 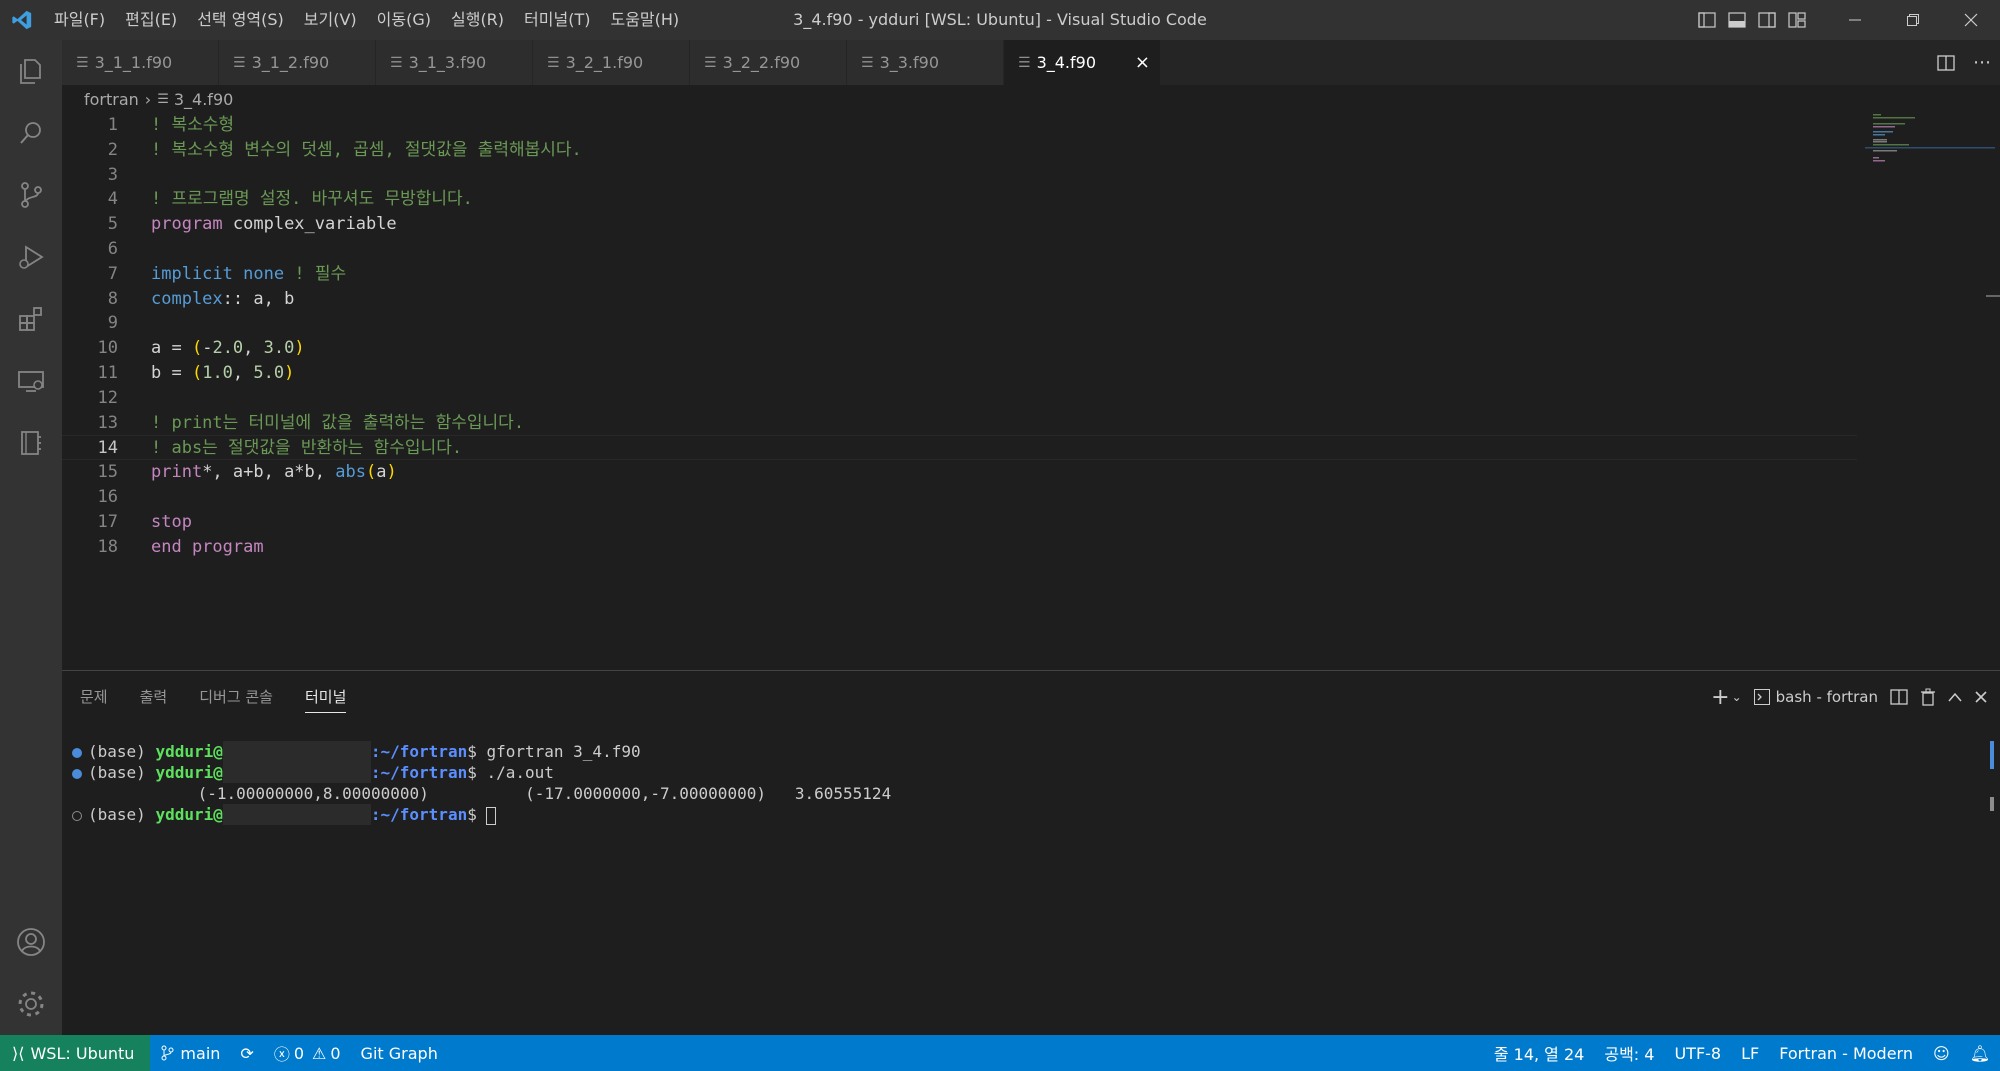 What do you see at coordinates (171, 522) in the screenshot?
I see `code-text: stop` at bounding box center [171, 522].